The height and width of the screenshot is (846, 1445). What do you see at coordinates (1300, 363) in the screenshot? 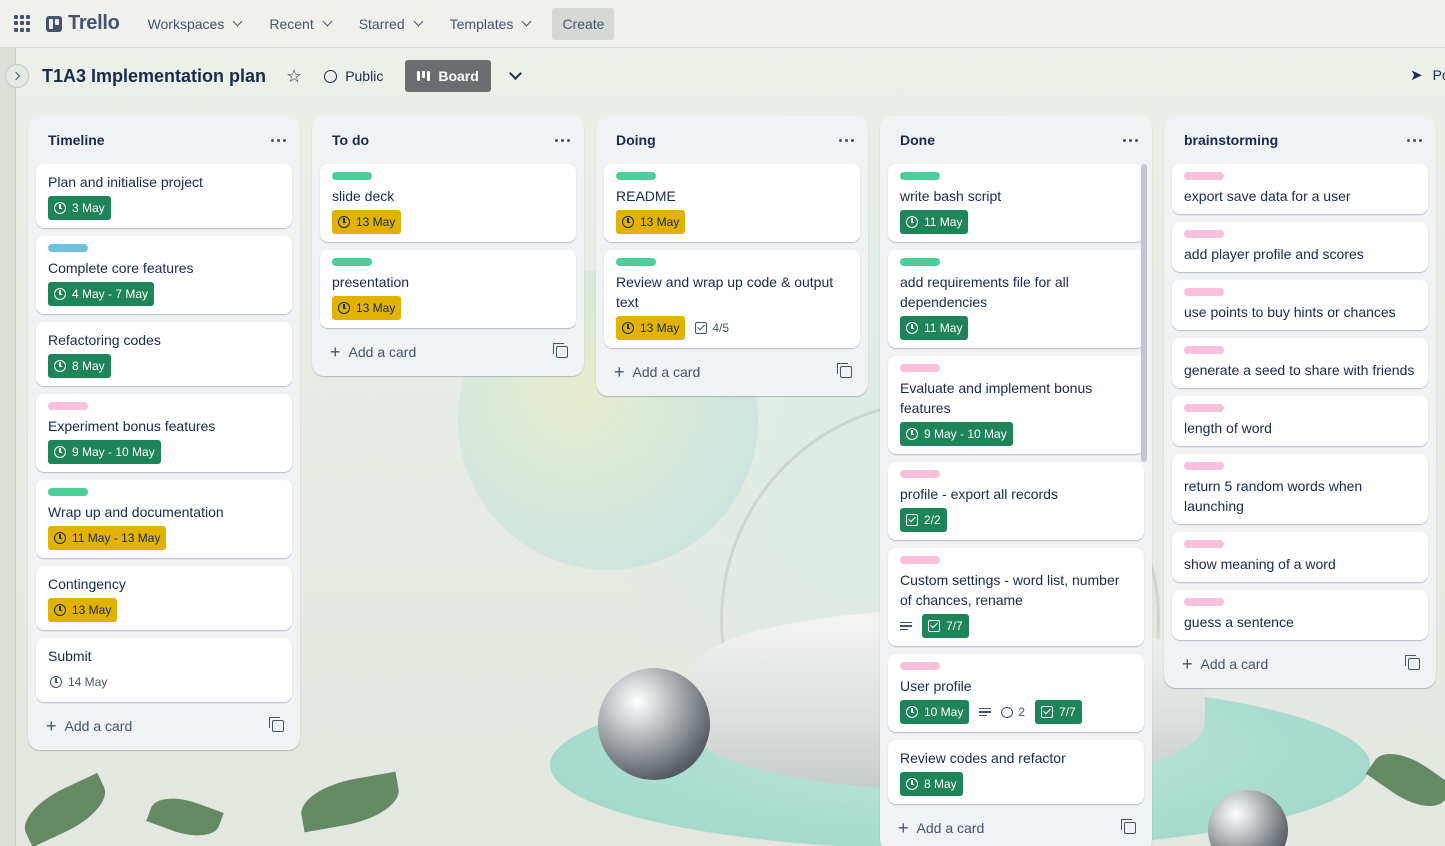
I see `card: generate a seed to share with friends` at bounding box center [1300, 363].